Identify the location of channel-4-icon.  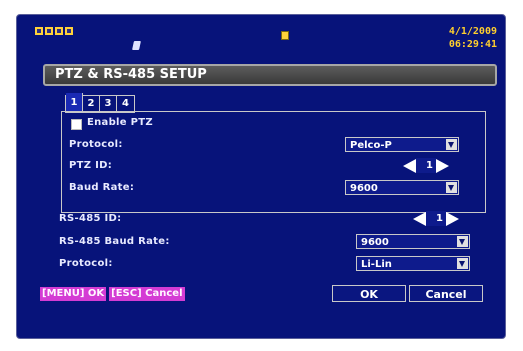
(69, 31).